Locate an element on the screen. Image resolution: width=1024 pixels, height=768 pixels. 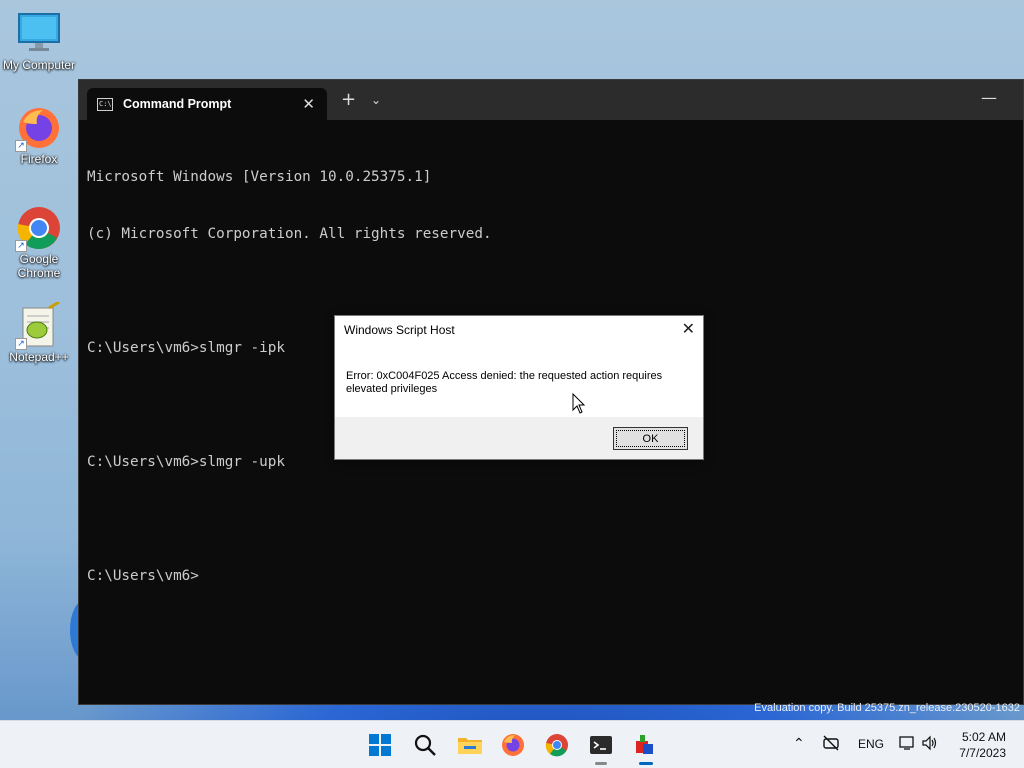
tab-command-prompt: C:\ Command Prompt ✕ is located at coordinates (207, 104).